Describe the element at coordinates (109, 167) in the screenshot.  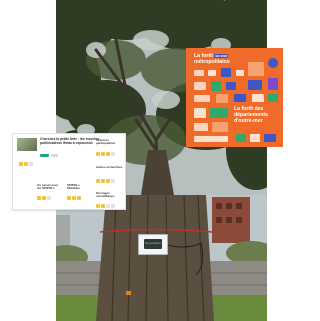
I see `section-label: Autres recherches` at that location.